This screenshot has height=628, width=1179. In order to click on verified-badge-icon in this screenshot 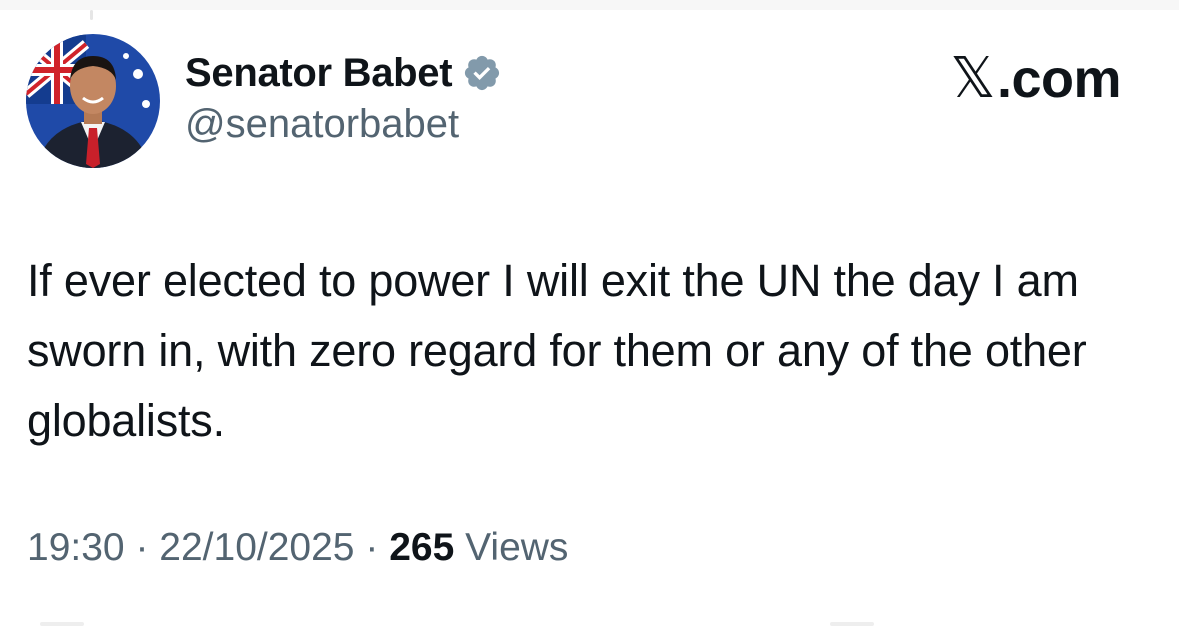, I will do `click(482, 73)`.